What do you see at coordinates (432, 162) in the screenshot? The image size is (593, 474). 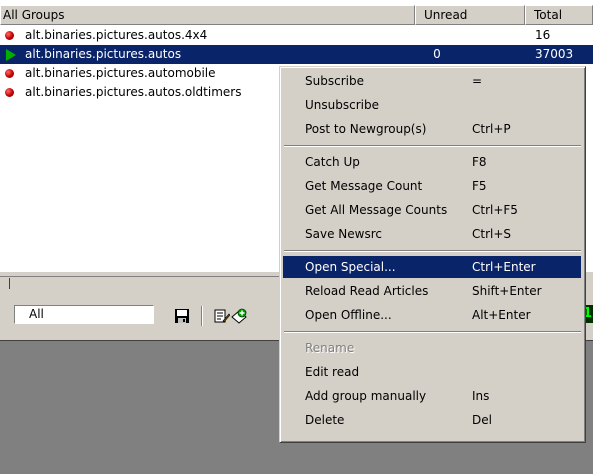 I see `menu-item-catch-up: Catch Up F8` at bounding box center [432, 162].